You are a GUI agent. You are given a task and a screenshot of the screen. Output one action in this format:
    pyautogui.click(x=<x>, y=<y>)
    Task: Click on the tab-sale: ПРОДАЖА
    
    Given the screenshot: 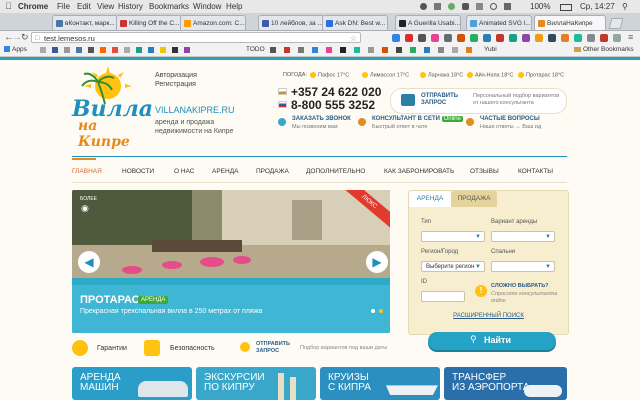 What is the action you would take?
    pyautogui.click(x=474, y=199)
    